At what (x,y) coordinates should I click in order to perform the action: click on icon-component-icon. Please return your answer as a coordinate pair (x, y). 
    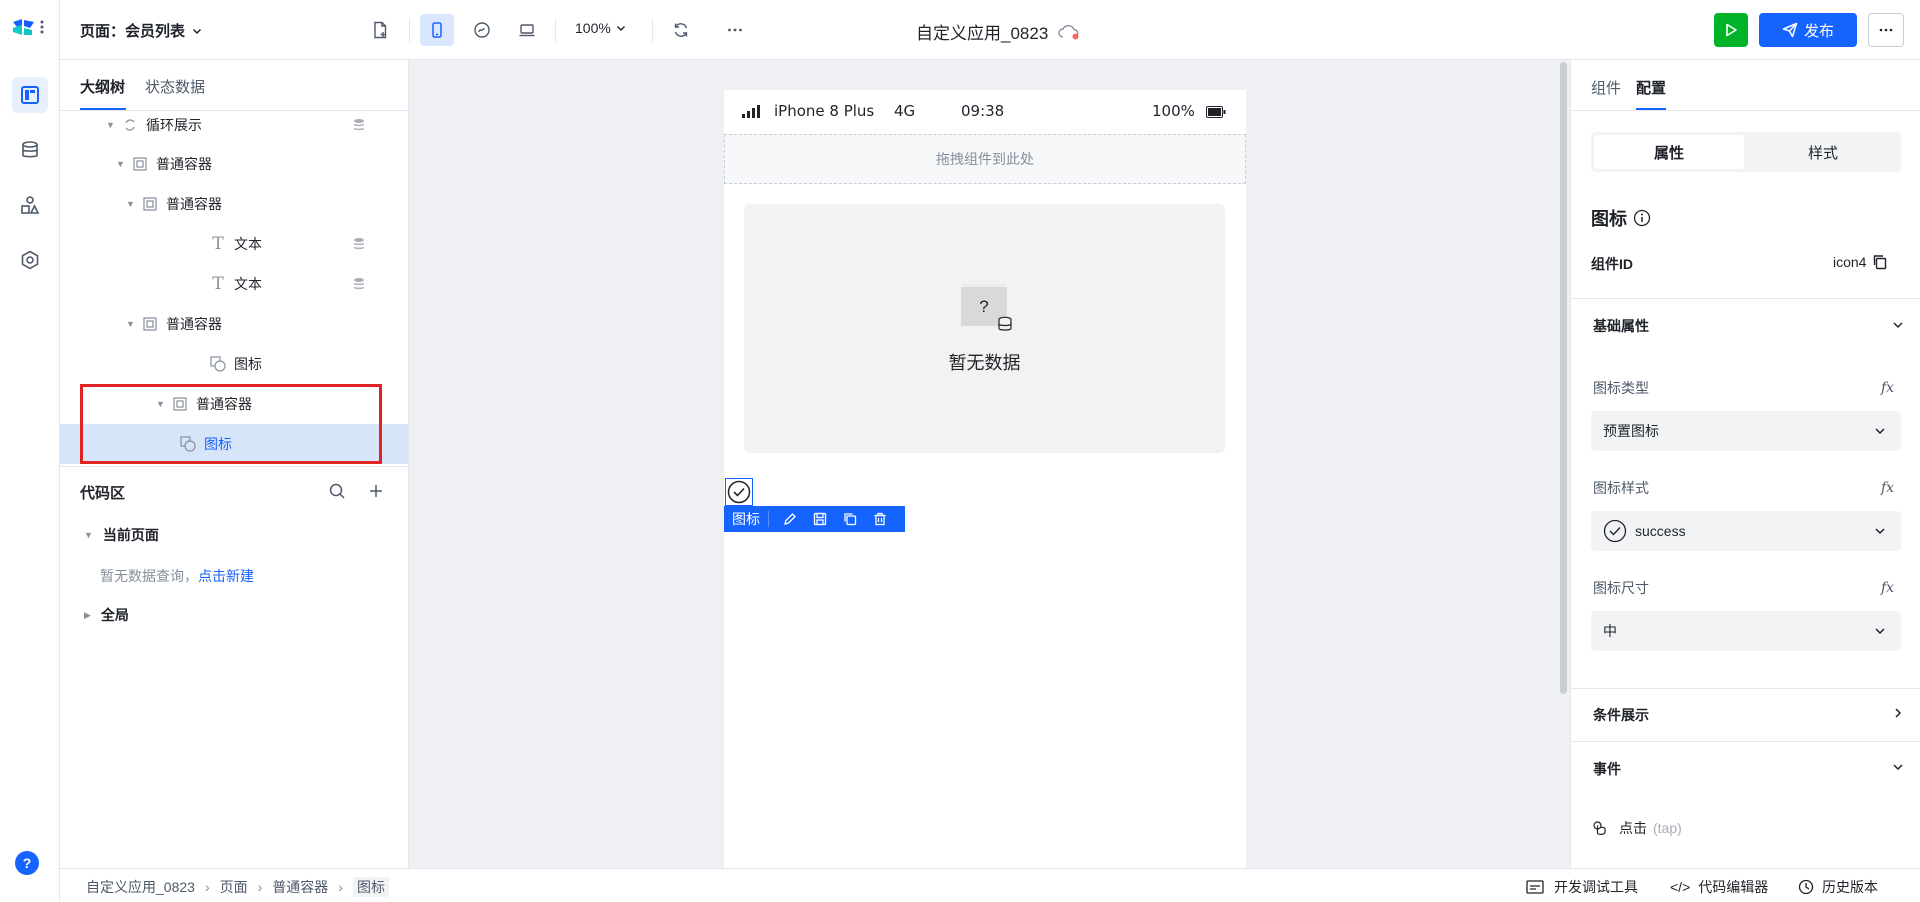
    Looking at the image, I should click on (218, 364).